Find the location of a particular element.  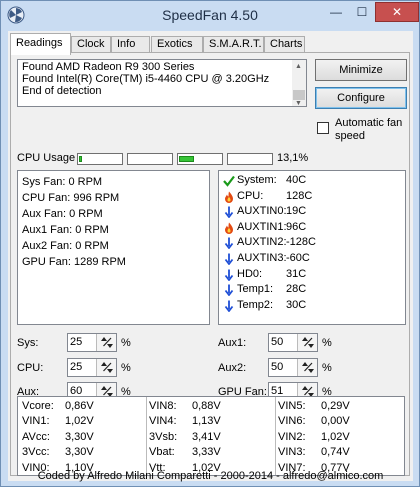

column-divider is located at coordinates (275, 436).